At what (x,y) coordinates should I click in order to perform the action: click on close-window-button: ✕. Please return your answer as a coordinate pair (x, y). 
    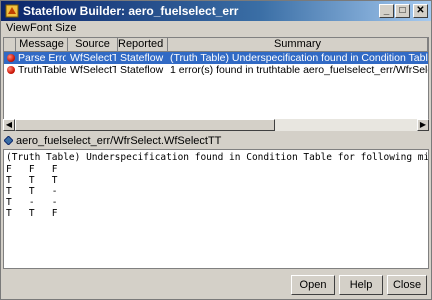
    Looking at the image, I should click on (420, 11).